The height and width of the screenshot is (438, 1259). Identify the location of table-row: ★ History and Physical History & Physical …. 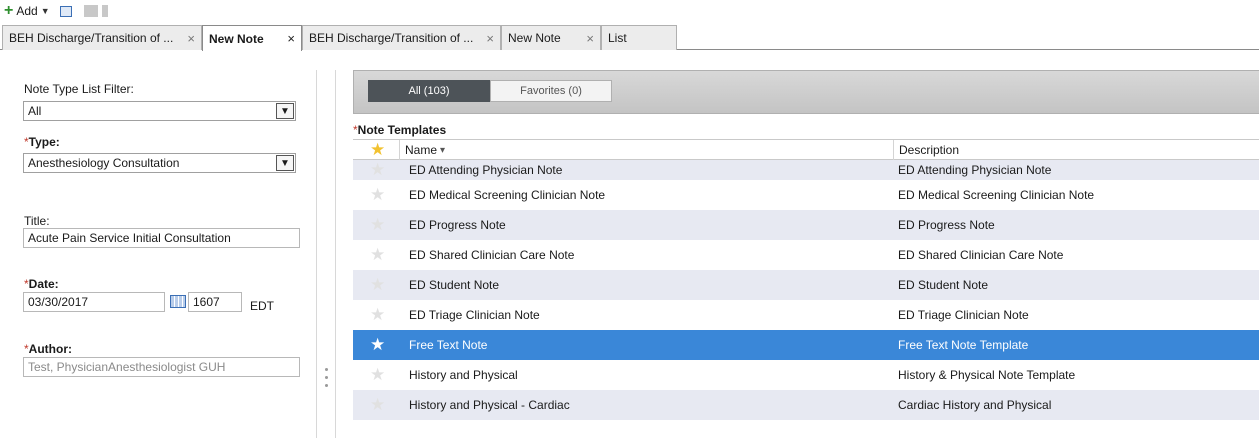
(806, 375).